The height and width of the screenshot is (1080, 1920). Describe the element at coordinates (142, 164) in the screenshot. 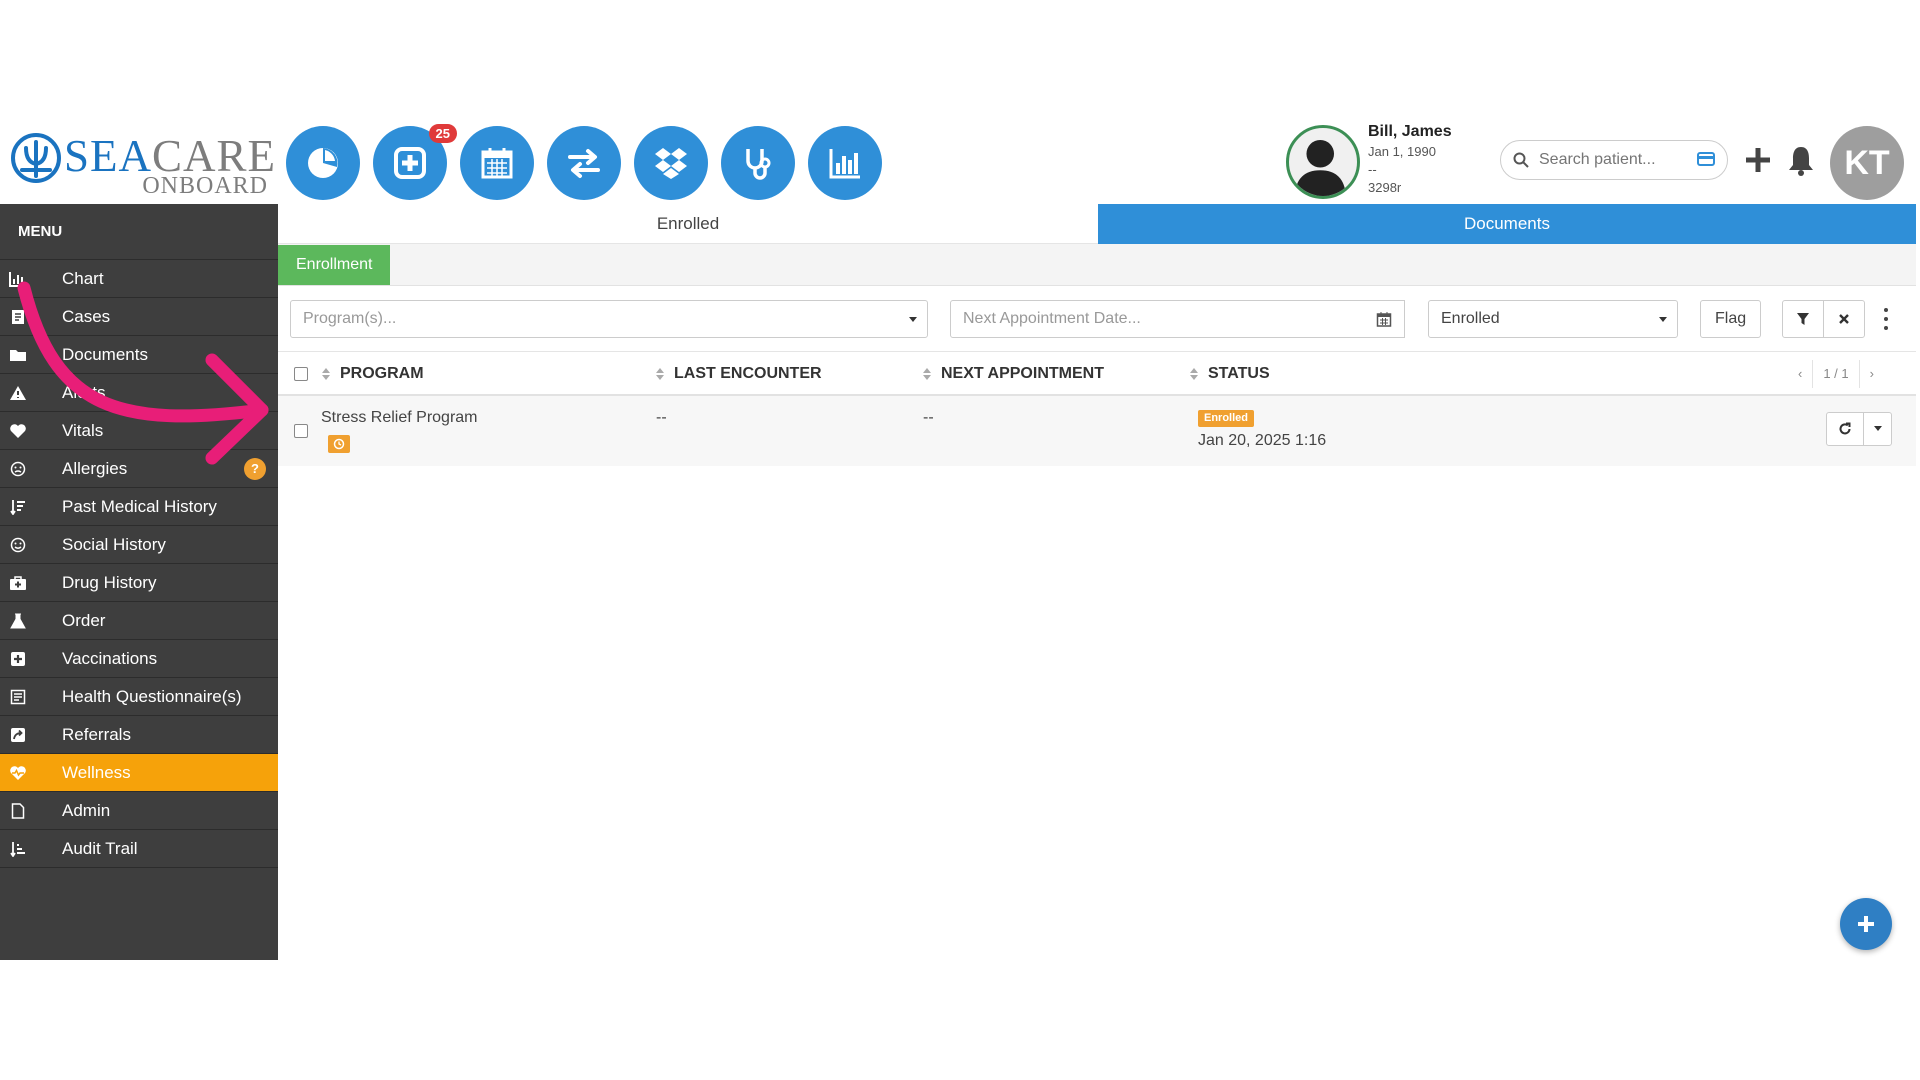

I see `seacare-logo: SEACARE ONBOARD` at that location.